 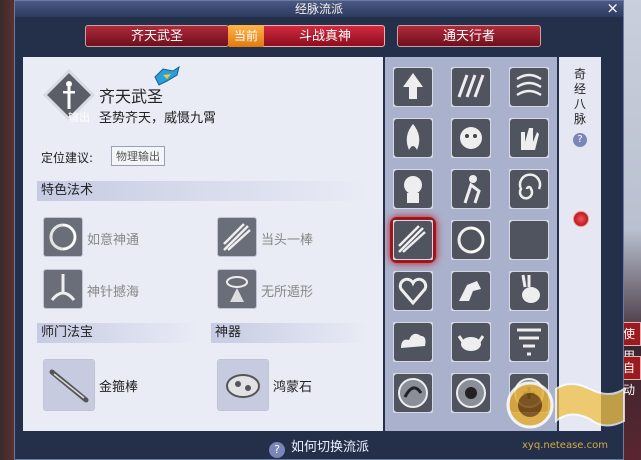 I want to click on shockwave-icon, so click(x=63, y=289).